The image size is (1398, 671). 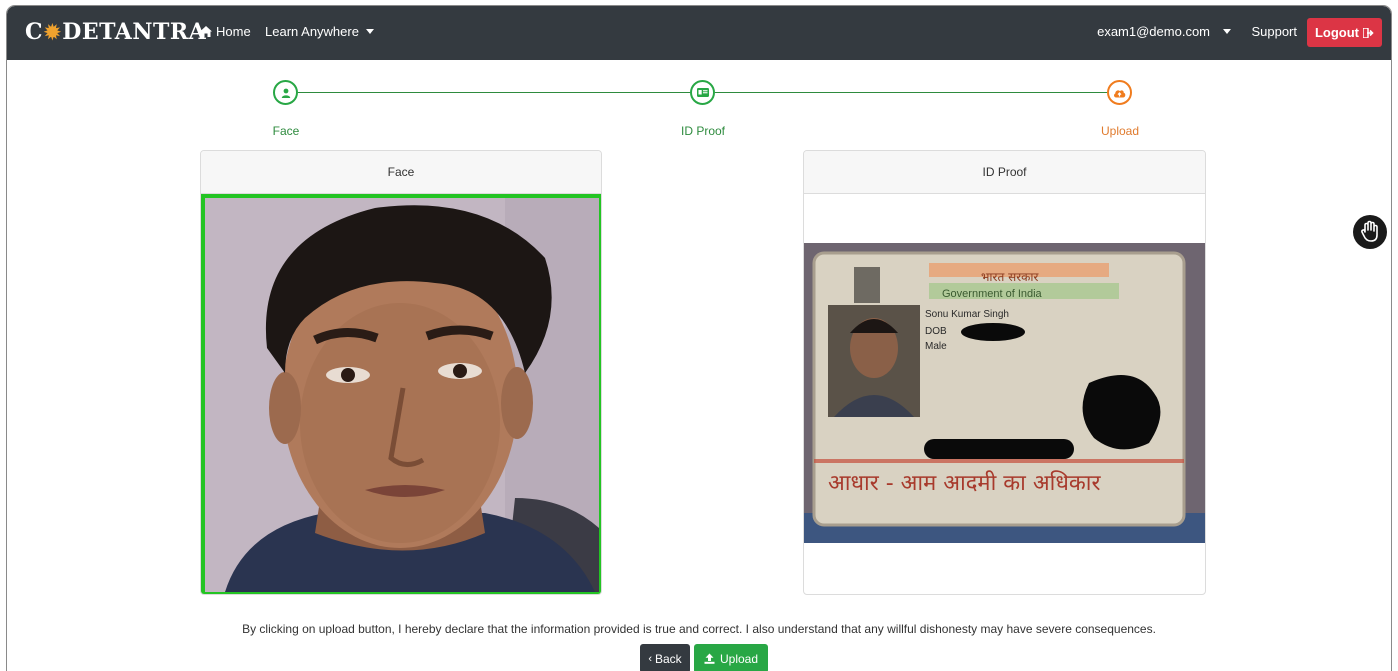 I want to click on step-label-face: Face, so click(x=286, y=131).